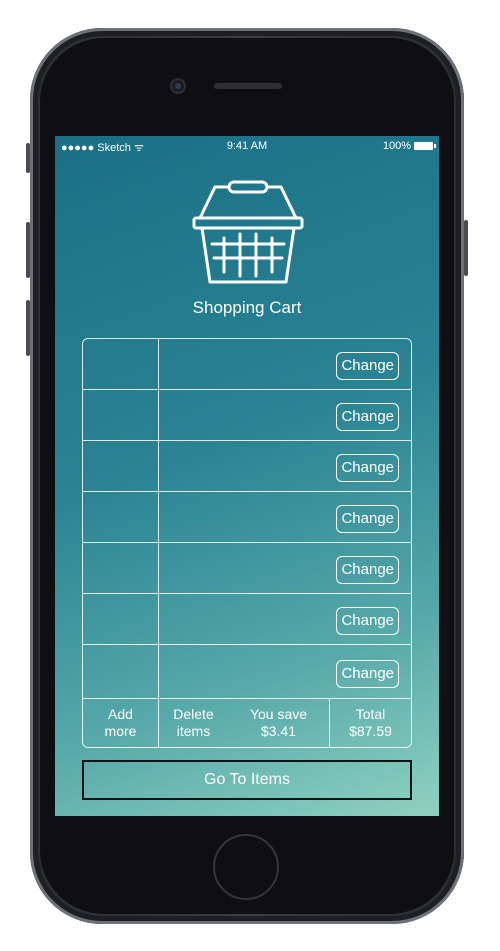  I want to click on total-amount: $87.59, so click(370, 731).